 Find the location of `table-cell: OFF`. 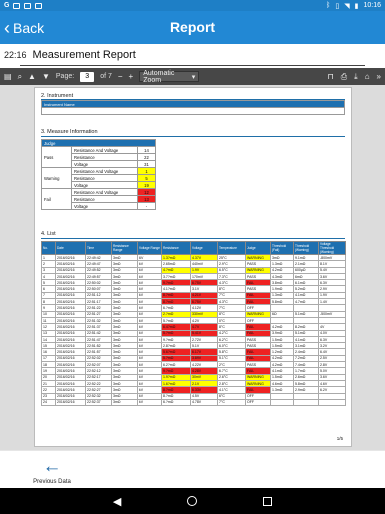

table-cell: OFF is located at coordinates (258, 402).